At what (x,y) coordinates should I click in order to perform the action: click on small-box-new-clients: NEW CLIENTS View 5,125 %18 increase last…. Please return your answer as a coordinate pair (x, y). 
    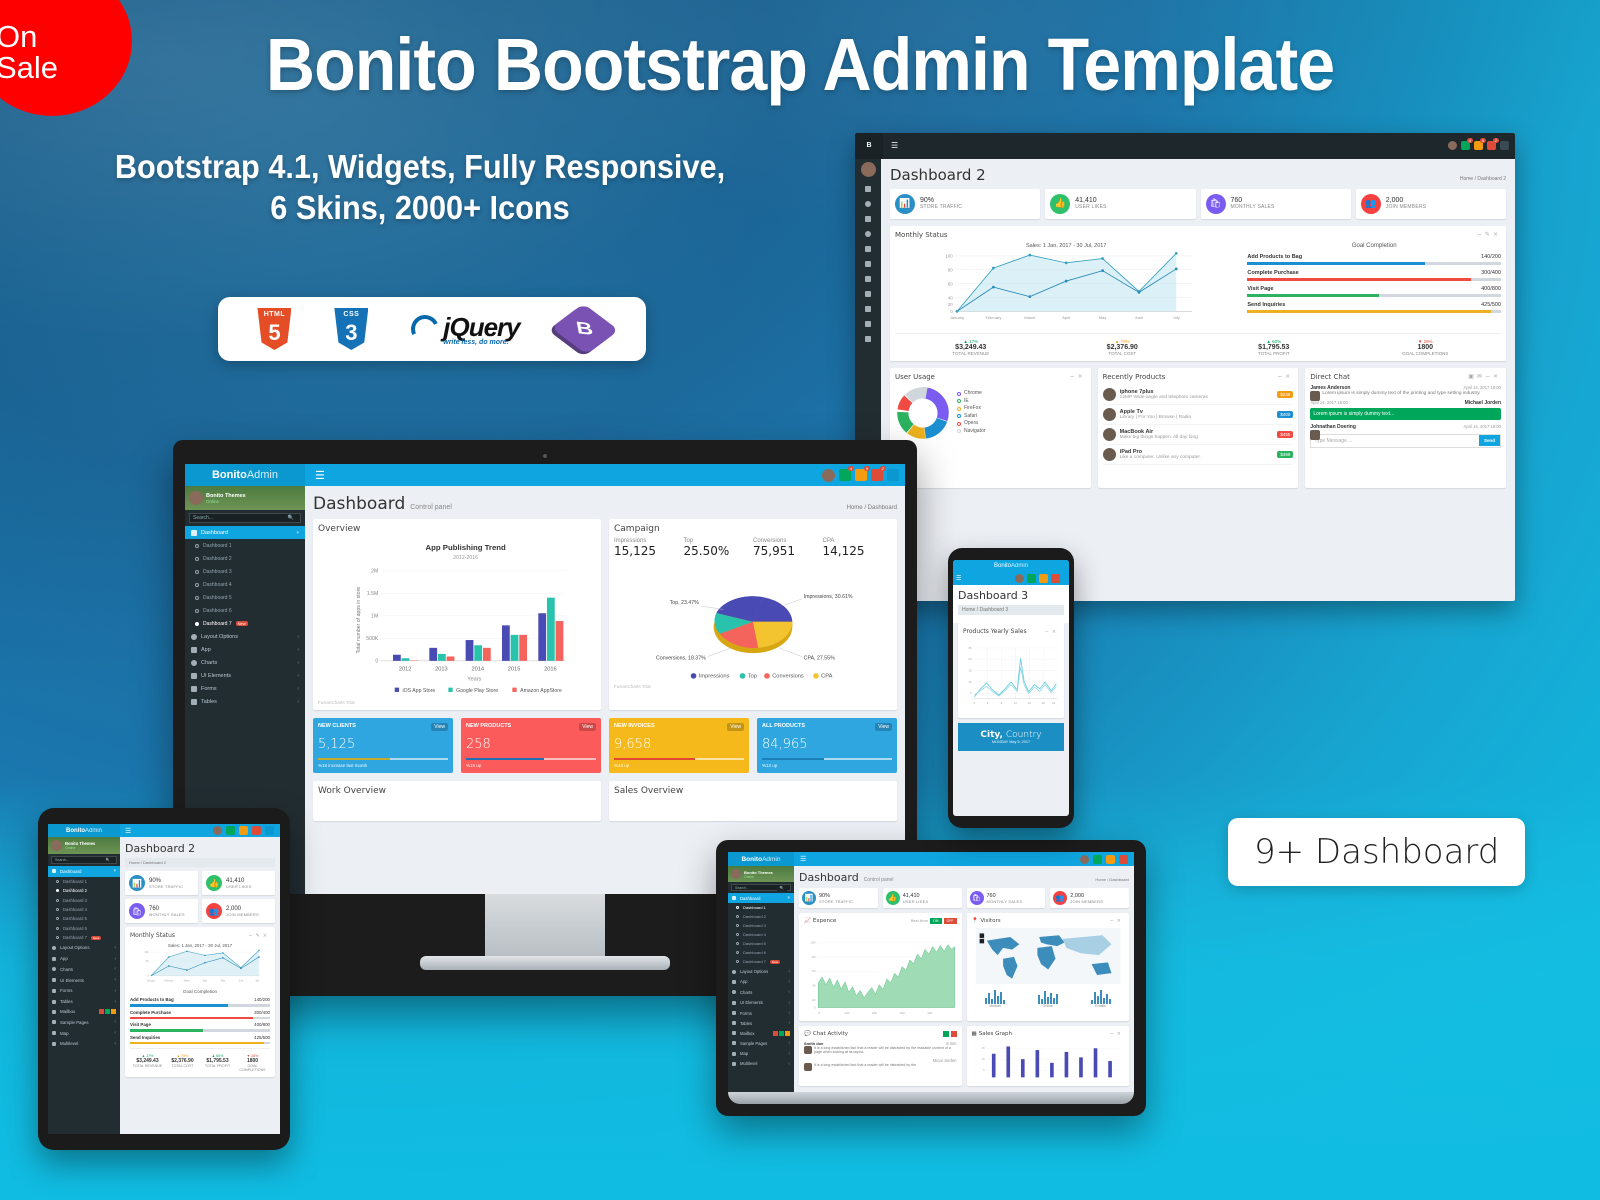
    Looking at the image, I should click on (383, 745).